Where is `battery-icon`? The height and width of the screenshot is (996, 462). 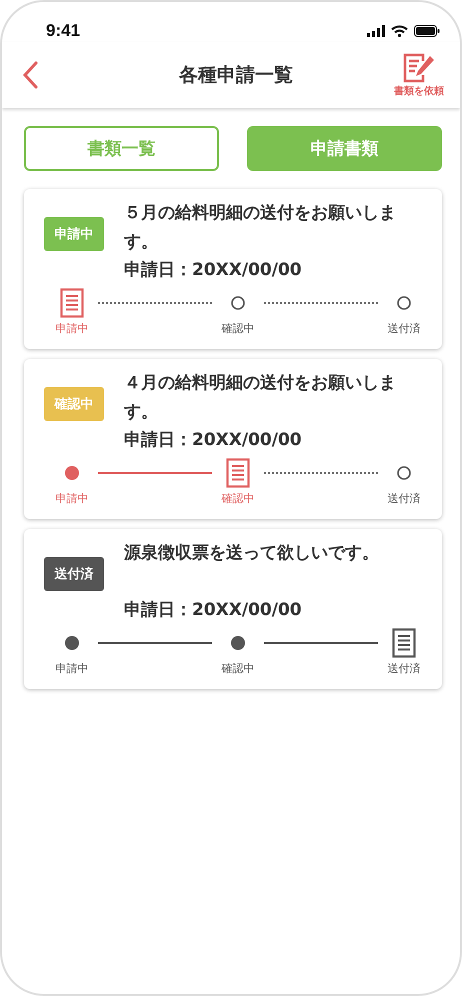 battery-icon is located at coordinates (427, 31).